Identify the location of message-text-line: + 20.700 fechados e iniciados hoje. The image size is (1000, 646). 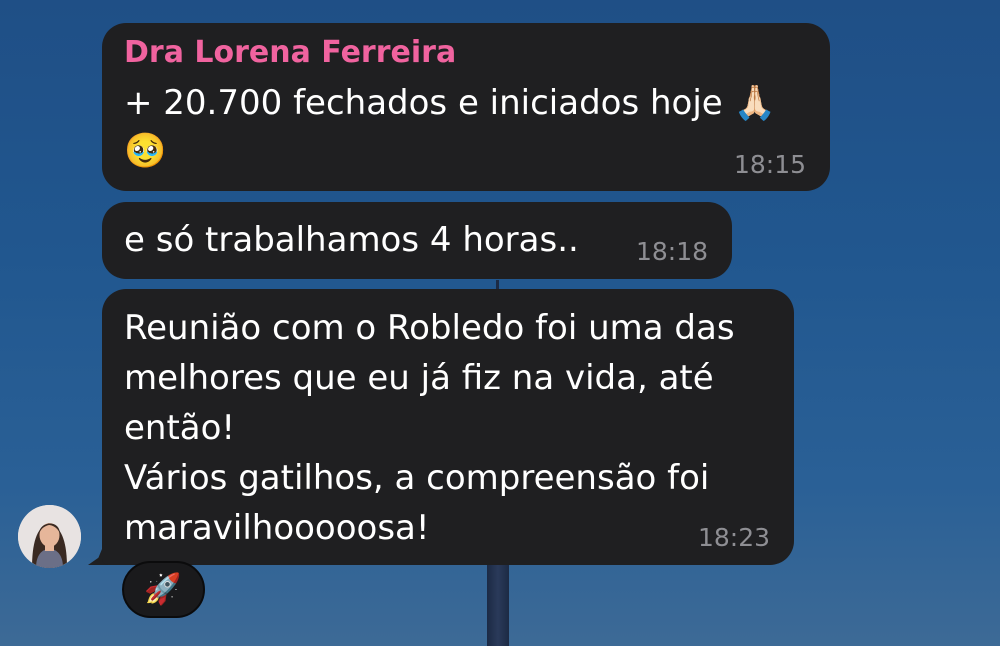
(423, 103).